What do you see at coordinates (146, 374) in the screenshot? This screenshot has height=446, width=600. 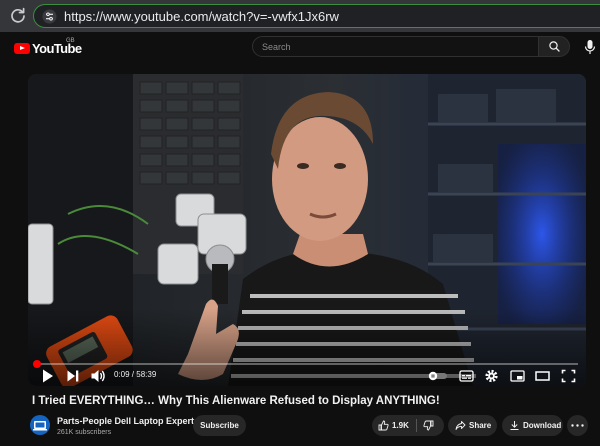 I see `time-total: 58:39` at bounding box center [146, 374].